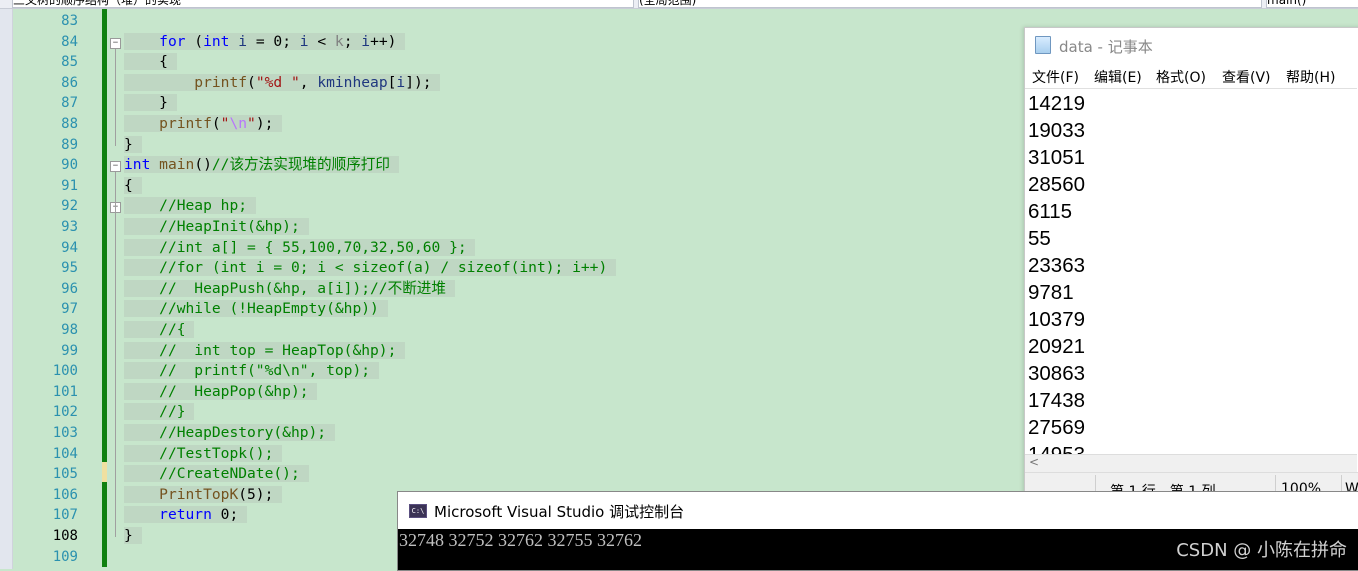  What do you see at coordinates (278, 350) in the screenshot?
I see `code-token: // int top = HeapTop(&hp);` at bounding box center [278, 350].